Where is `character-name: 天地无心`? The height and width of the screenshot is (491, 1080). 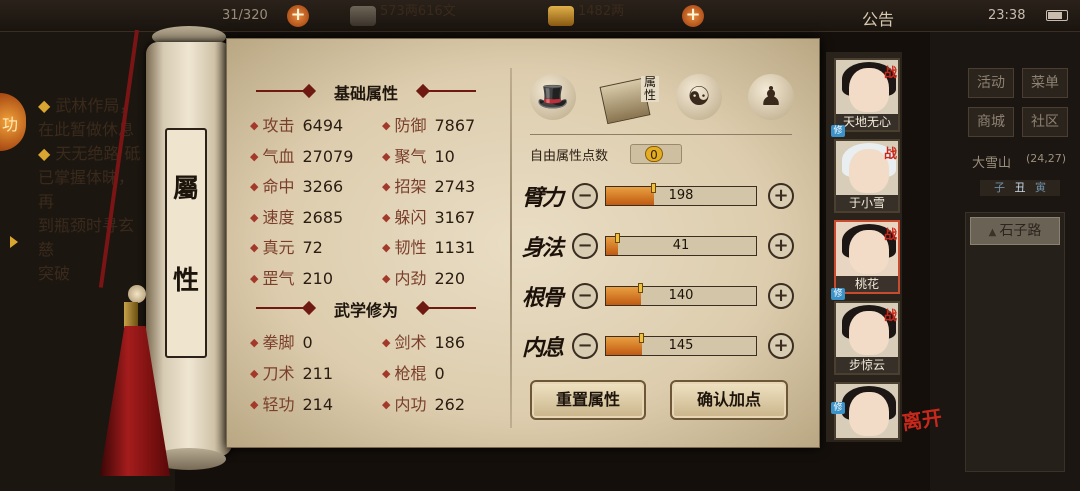
character-name: 天地无心 is located at coordinates (867, 122).